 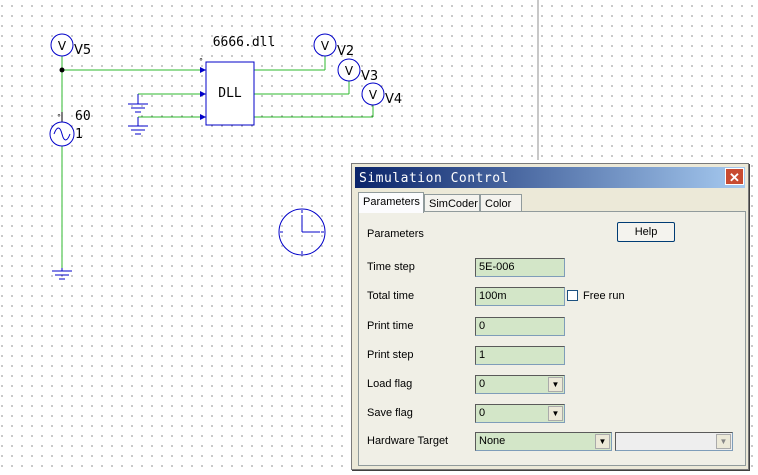 What do you see at coordinates (543, 441) in the screenshot?
I see `hardware-target-select: None ▼` at bounding box center [543, 441].